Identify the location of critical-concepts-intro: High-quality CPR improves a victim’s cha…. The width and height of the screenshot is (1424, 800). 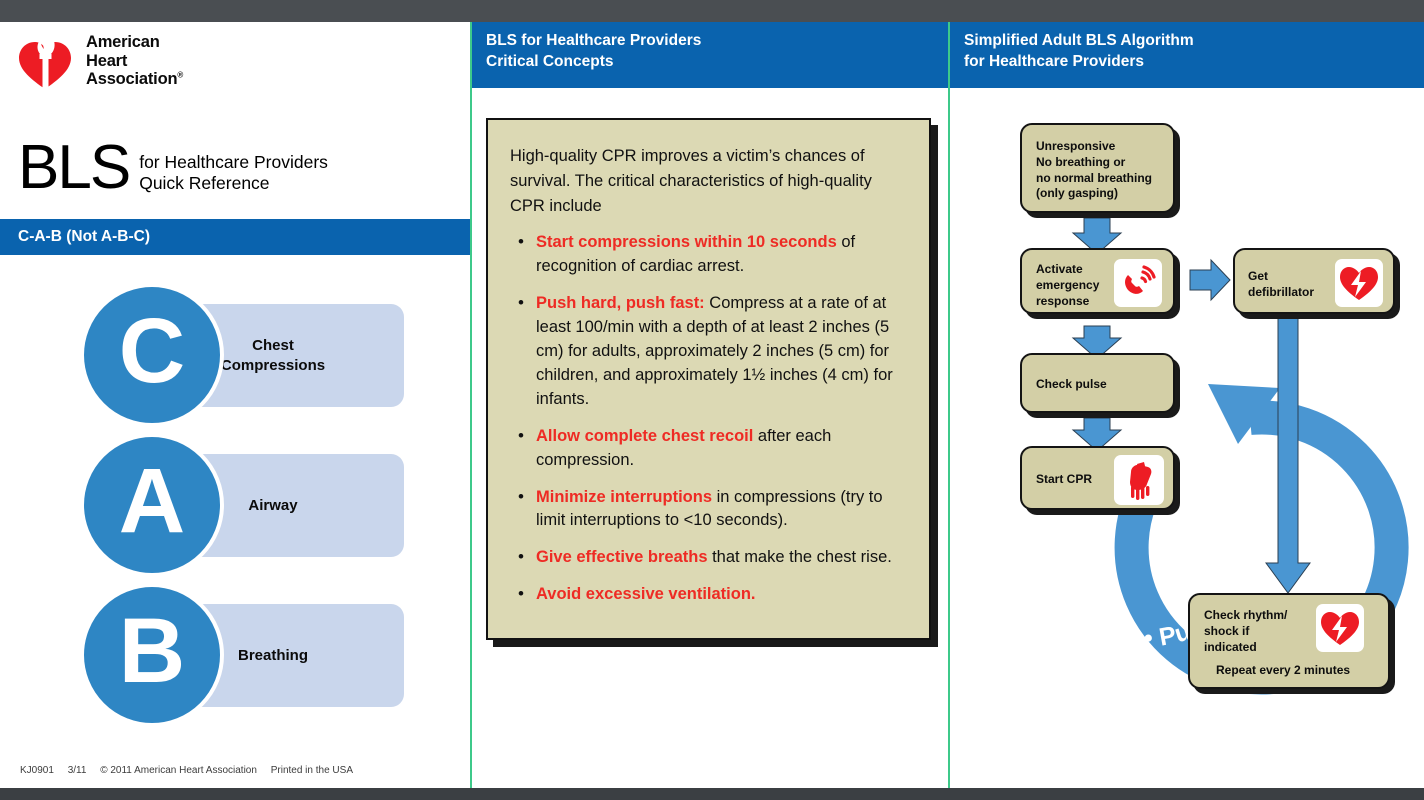
(691, 181).